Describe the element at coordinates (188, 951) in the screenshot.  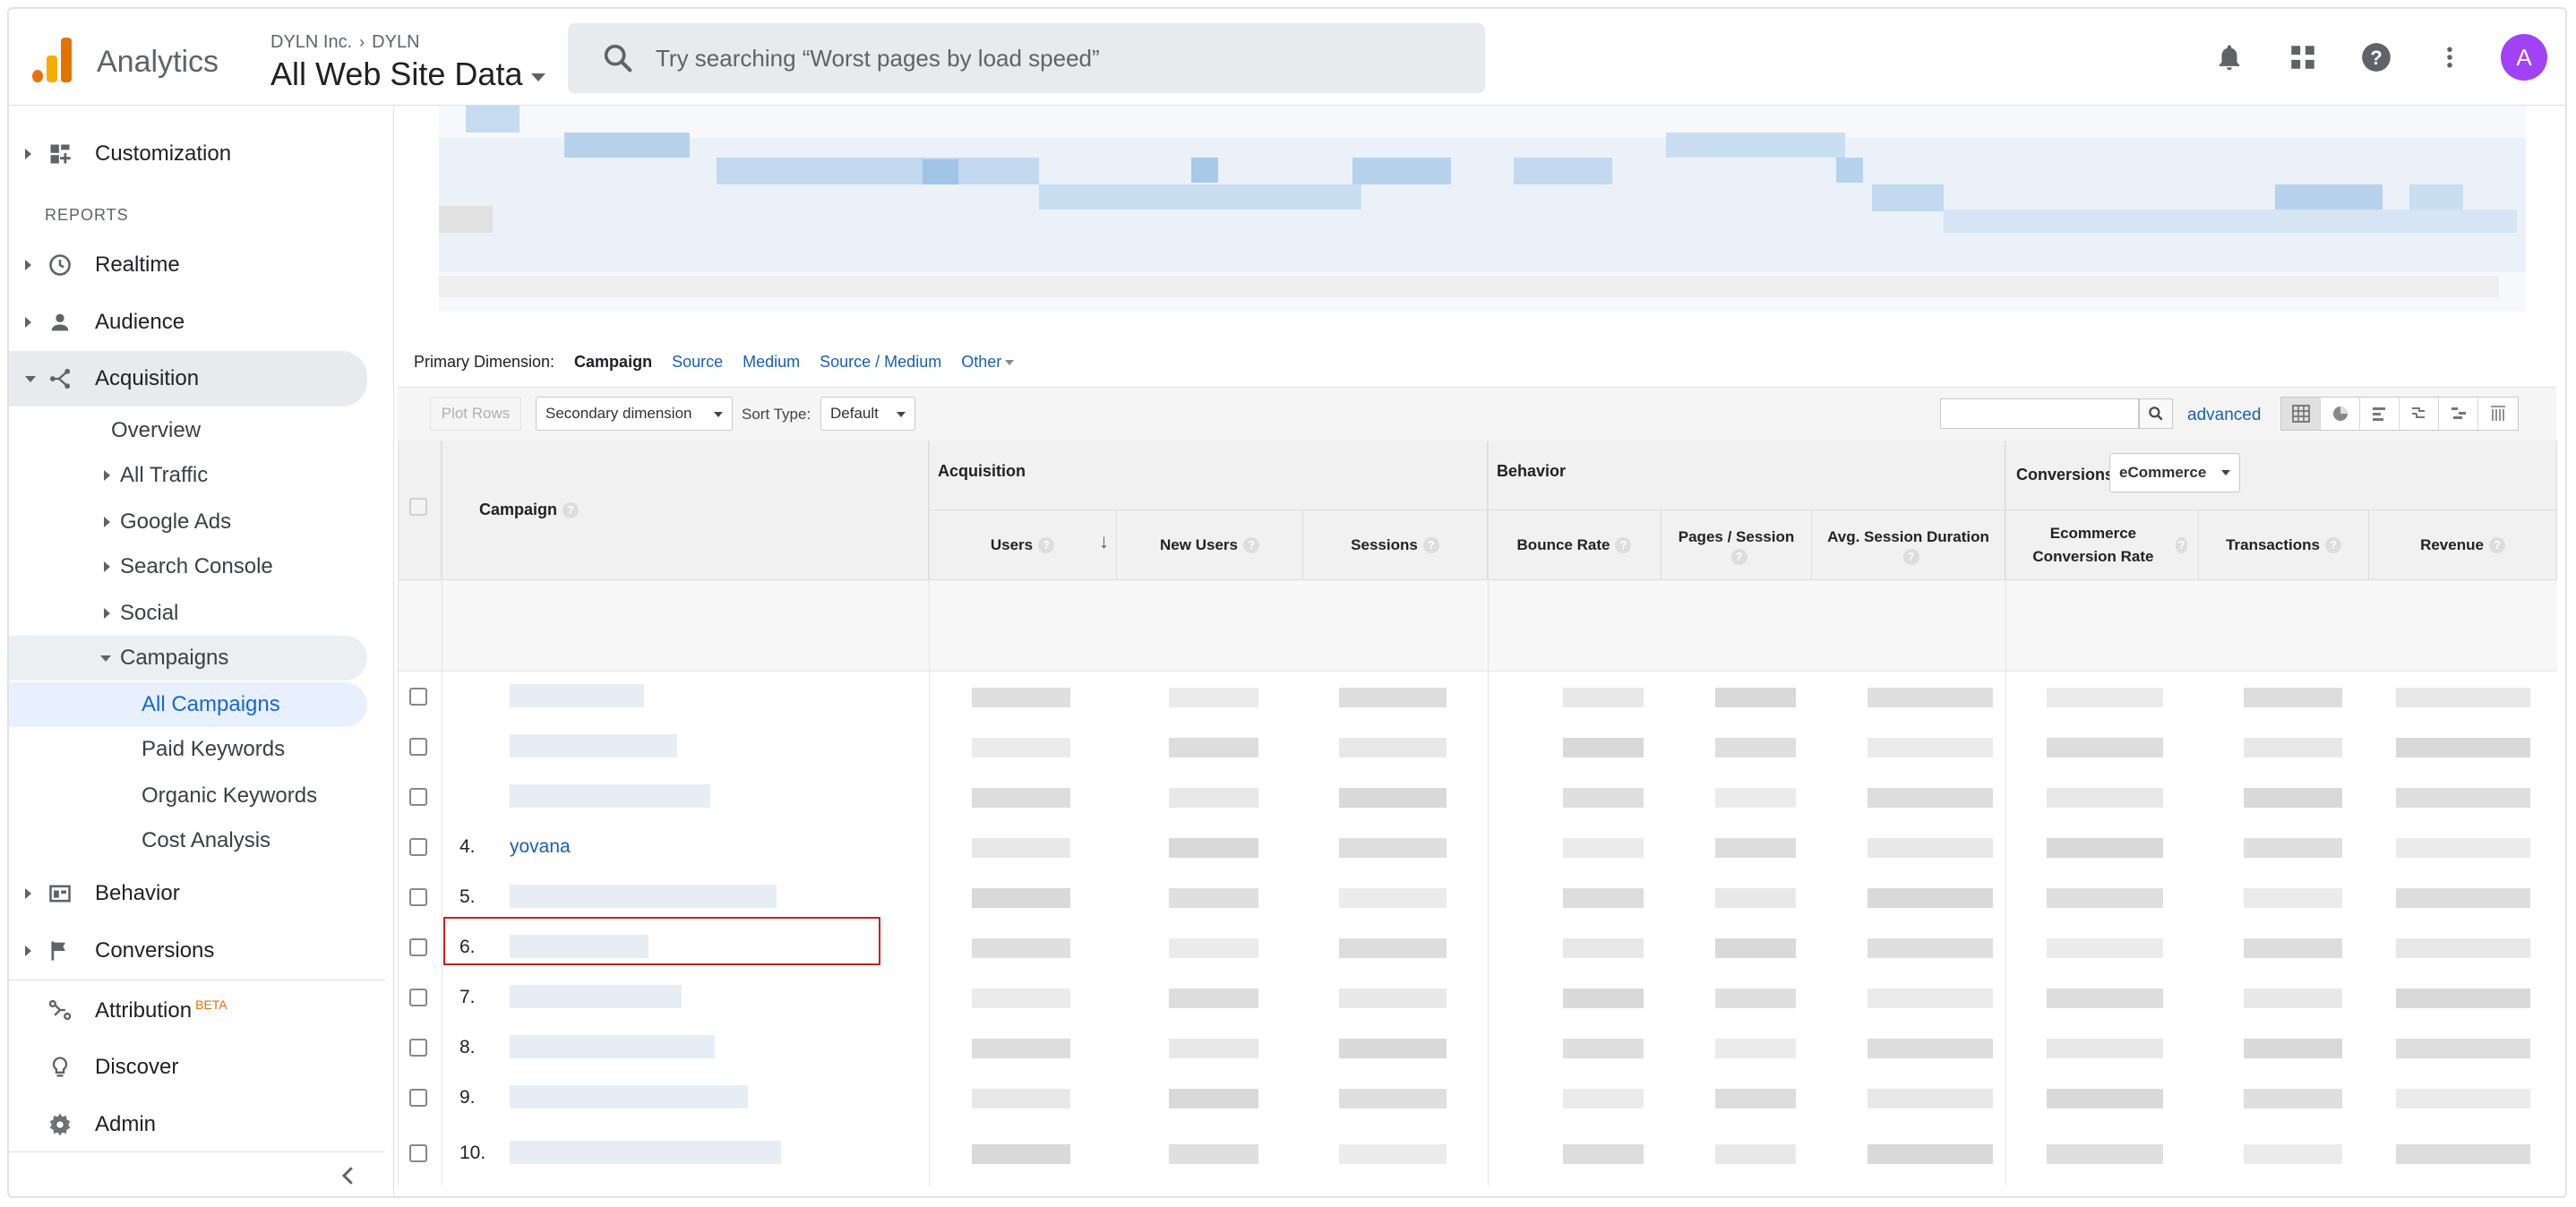
I see `sidebar-item-conversions: Conversions` at that location.